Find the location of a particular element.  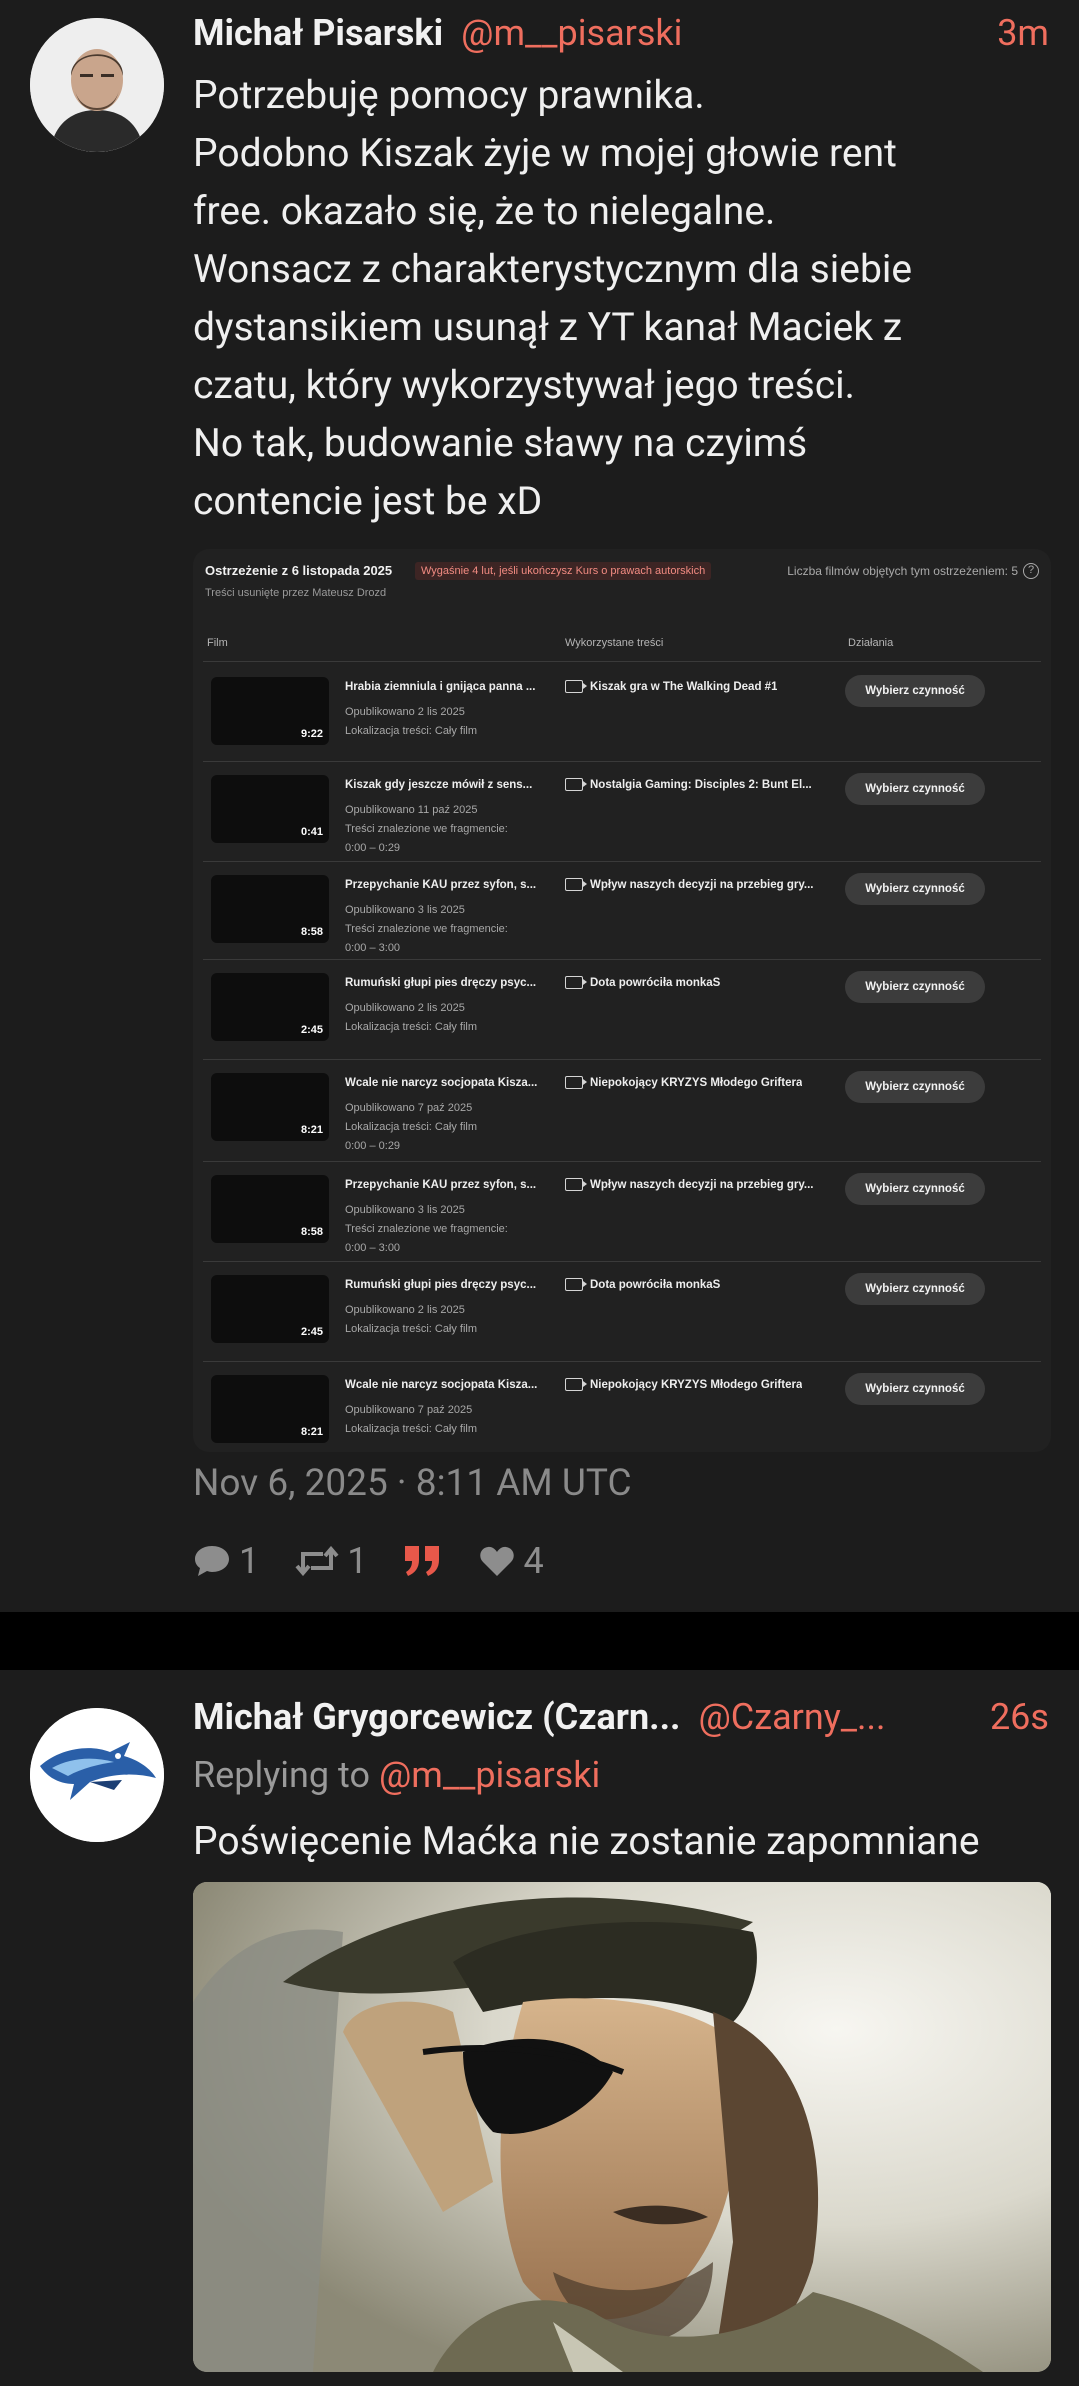

post-text-line: Potrzebuję pomocy prawnika. is located at coordinates (449, 95).